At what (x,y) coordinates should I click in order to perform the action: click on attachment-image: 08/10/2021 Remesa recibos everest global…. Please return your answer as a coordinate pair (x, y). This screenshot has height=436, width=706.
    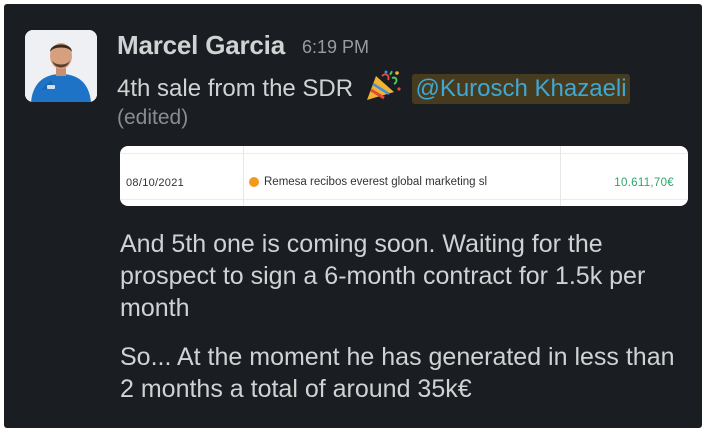
    Looking at the image, I should click on (404, 176).